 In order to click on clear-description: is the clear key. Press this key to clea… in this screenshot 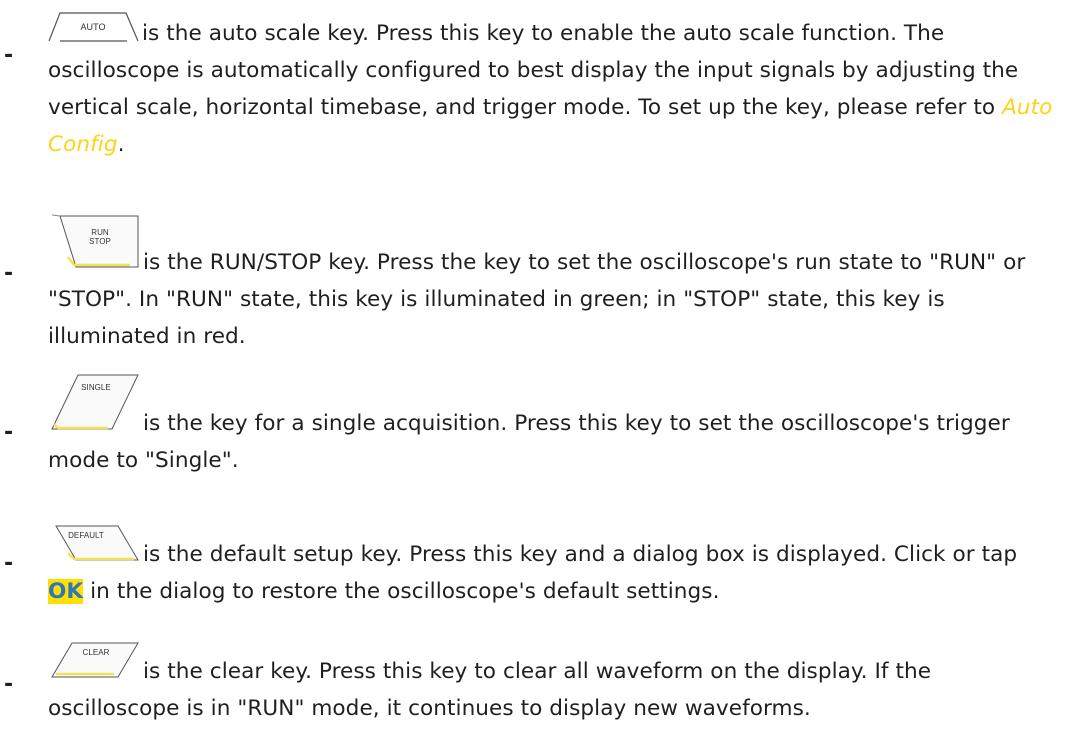, I will do `click(490, 690)`.